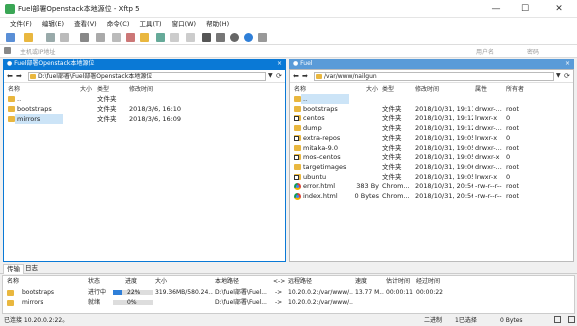 This screenshot has width=577, height=326. What do you see at coordinates (10, 37) in the screenshot?
I see `new-session-icon` at bounding box center [10, 37].